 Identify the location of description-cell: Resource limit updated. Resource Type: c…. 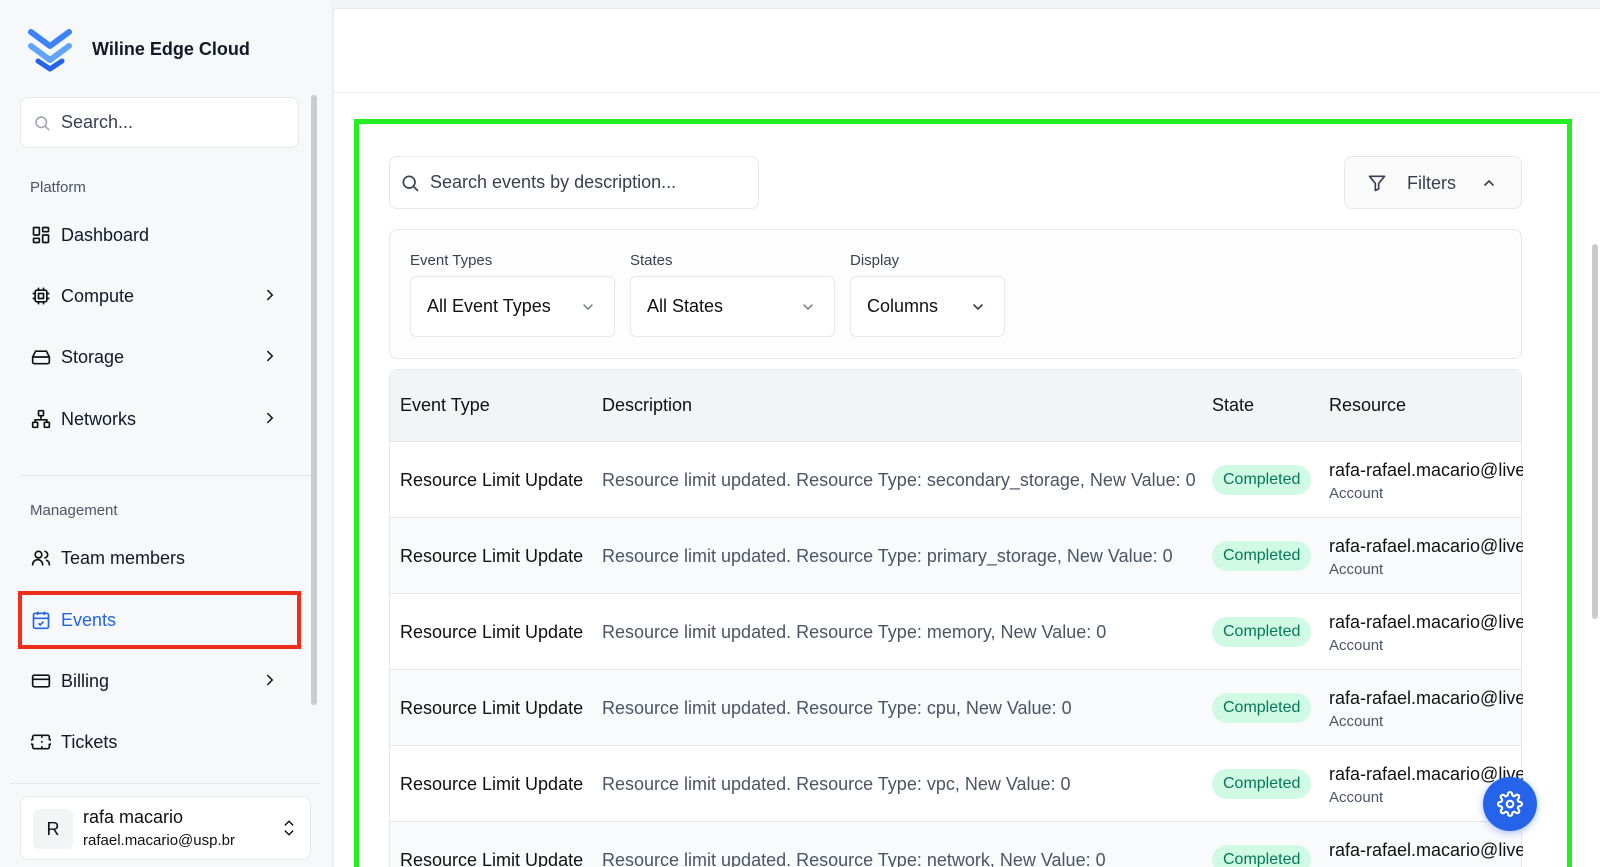
(837, 708).